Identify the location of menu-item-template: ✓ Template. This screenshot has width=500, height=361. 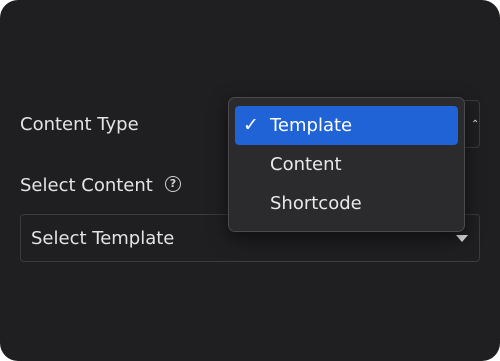
(346, 125).